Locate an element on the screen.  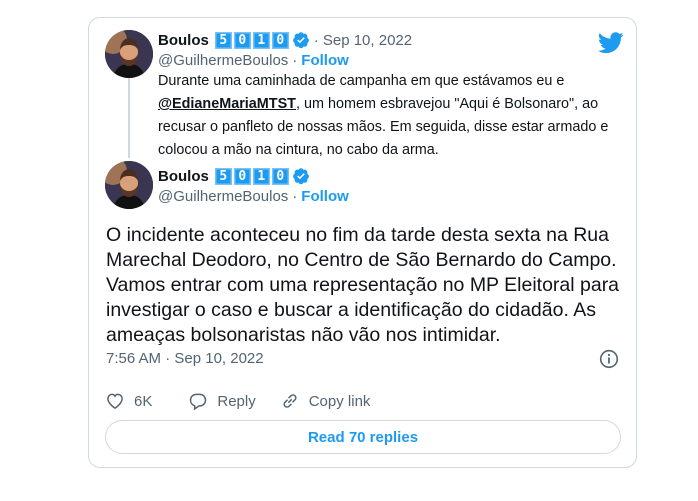
mention-link: @EdianeMariaMTST is located at coordinates (227, 104).